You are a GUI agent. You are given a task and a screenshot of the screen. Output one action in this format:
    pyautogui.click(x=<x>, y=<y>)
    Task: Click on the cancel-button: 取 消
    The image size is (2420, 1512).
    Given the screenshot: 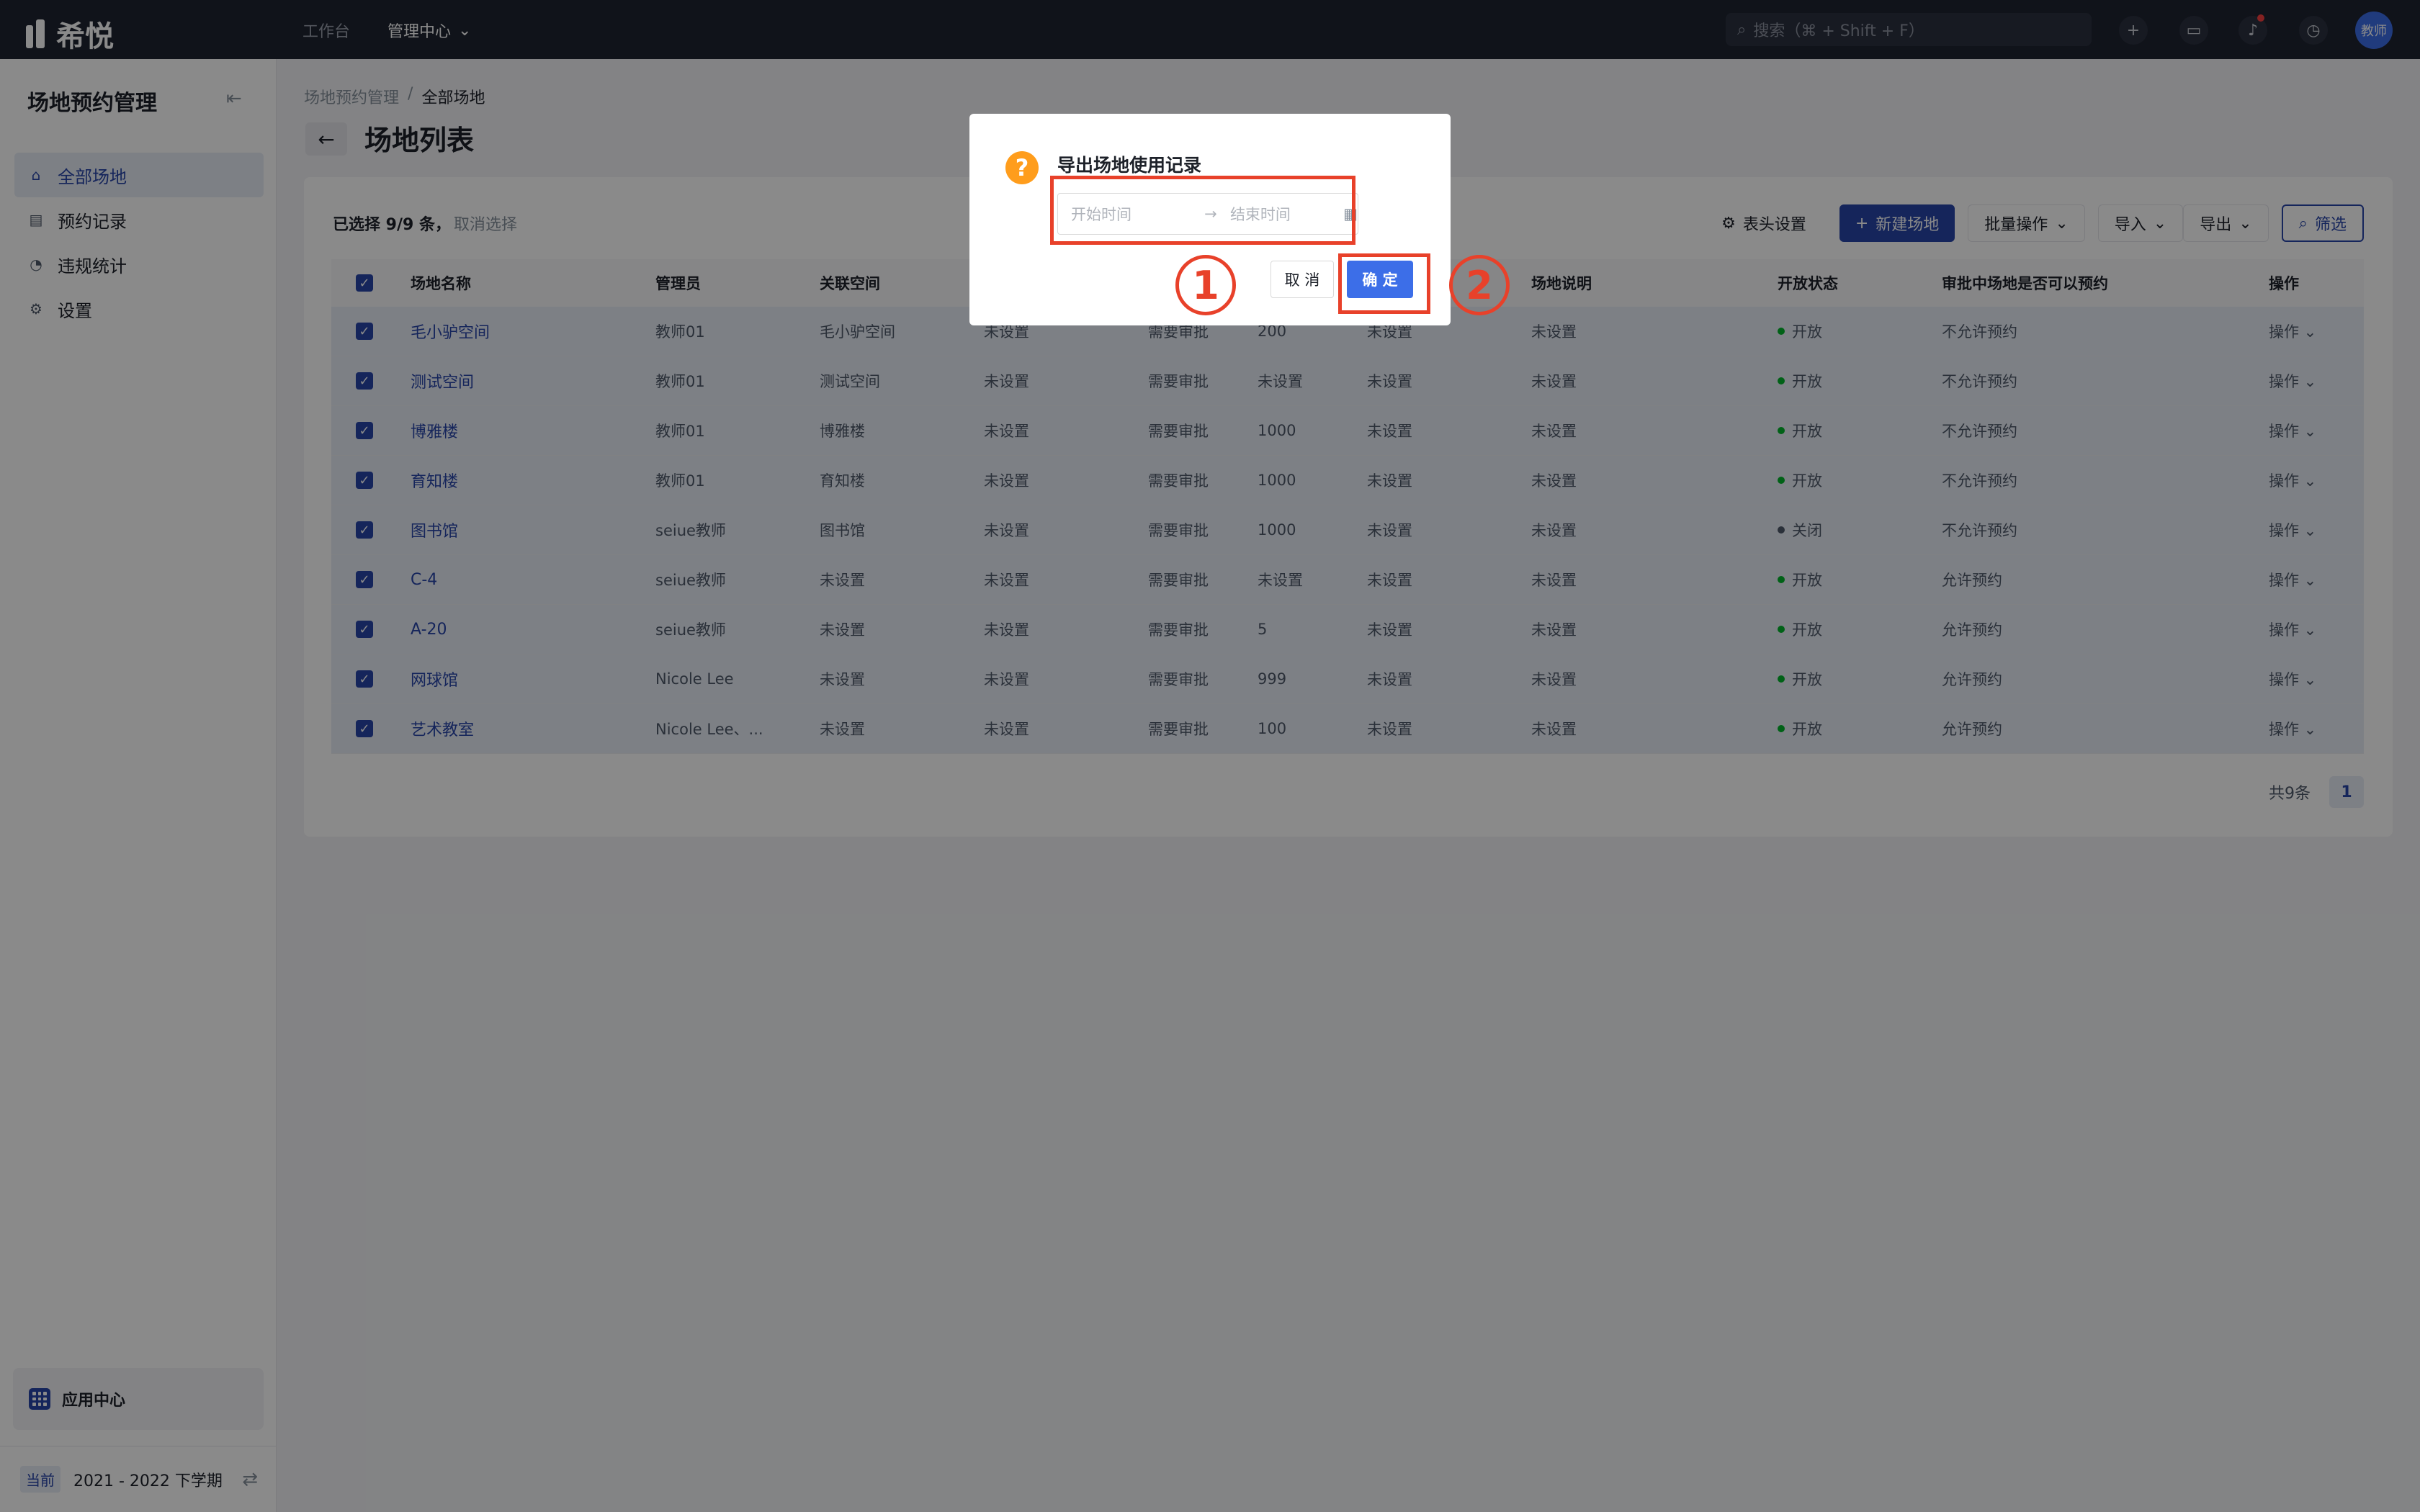 What is the action you would take?
    pyautogui.click(x=1302, y=279)
    